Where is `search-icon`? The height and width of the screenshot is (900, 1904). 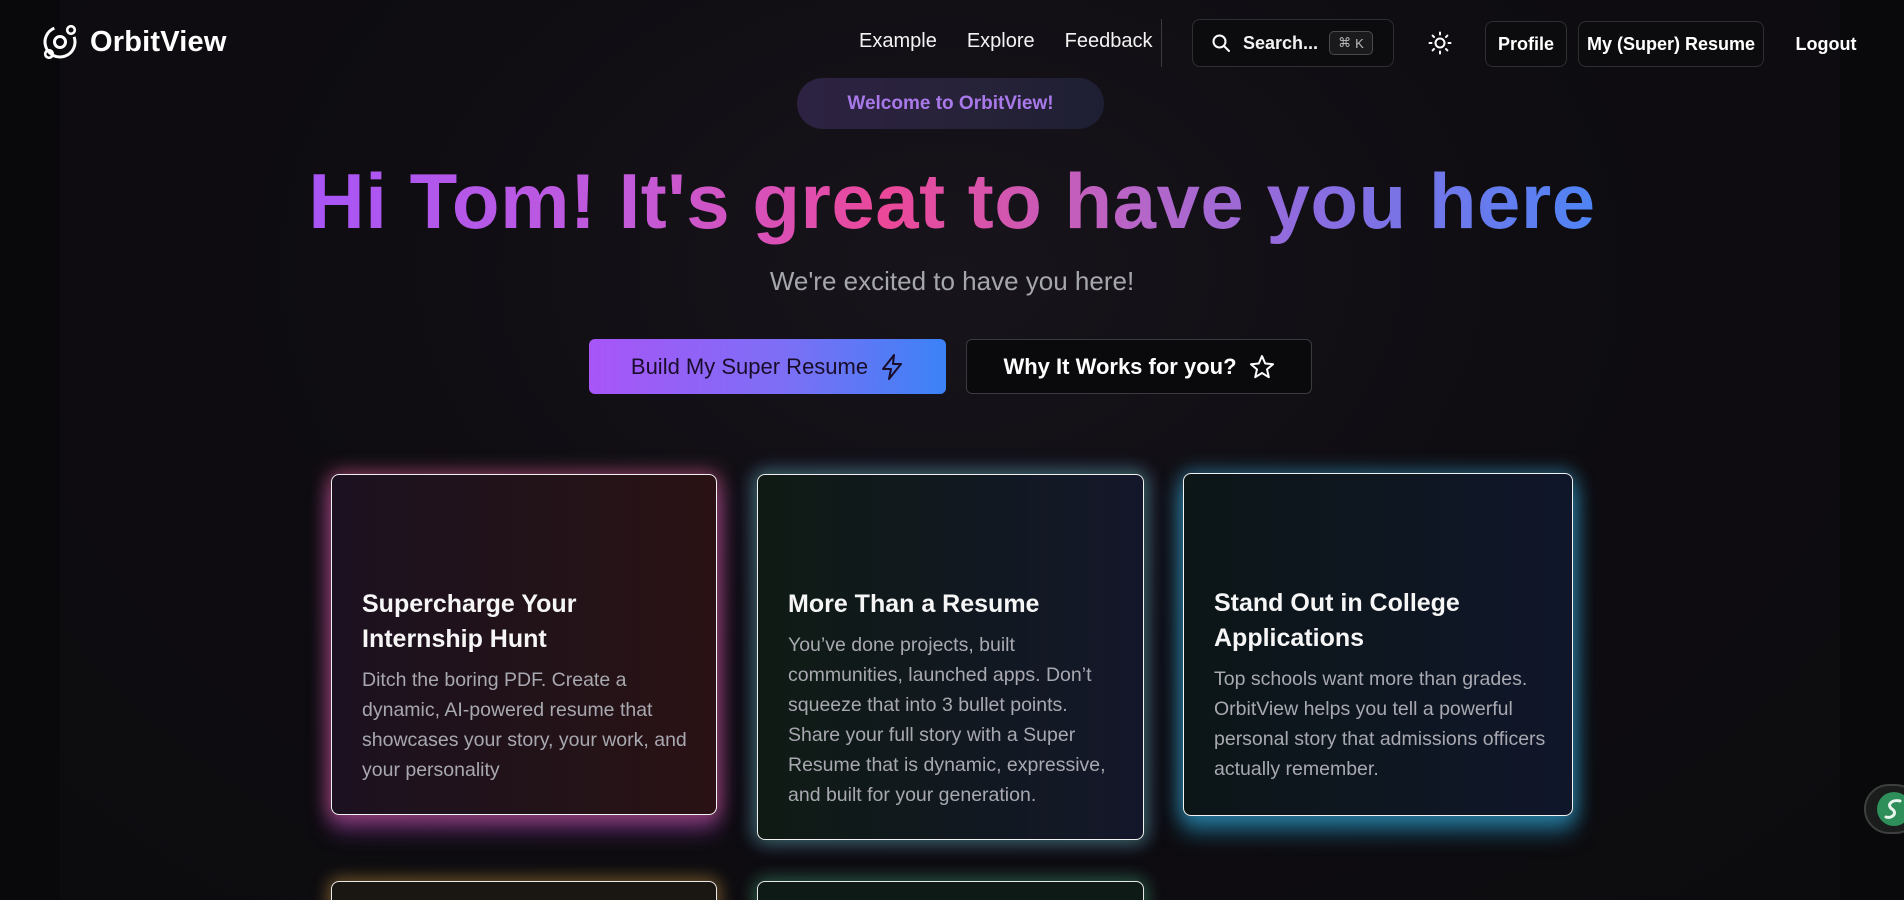
search-icon is located at coordinates (1221, 43).